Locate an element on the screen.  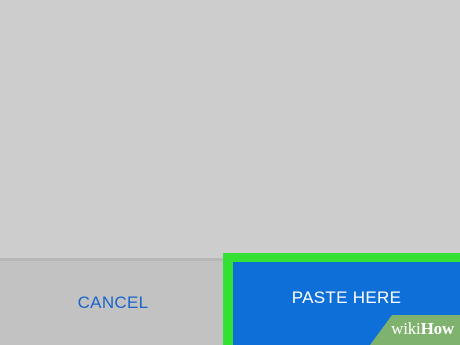
paste-here-button: PASTE HERE wikiHow is located at coordinates (346, 303).